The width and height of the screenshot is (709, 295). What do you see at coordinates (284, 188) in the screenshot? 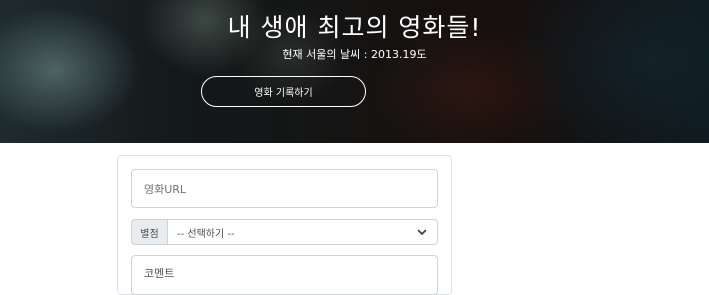
I see `movie-url-input: 영화URL` at bounding box center [284, 188].